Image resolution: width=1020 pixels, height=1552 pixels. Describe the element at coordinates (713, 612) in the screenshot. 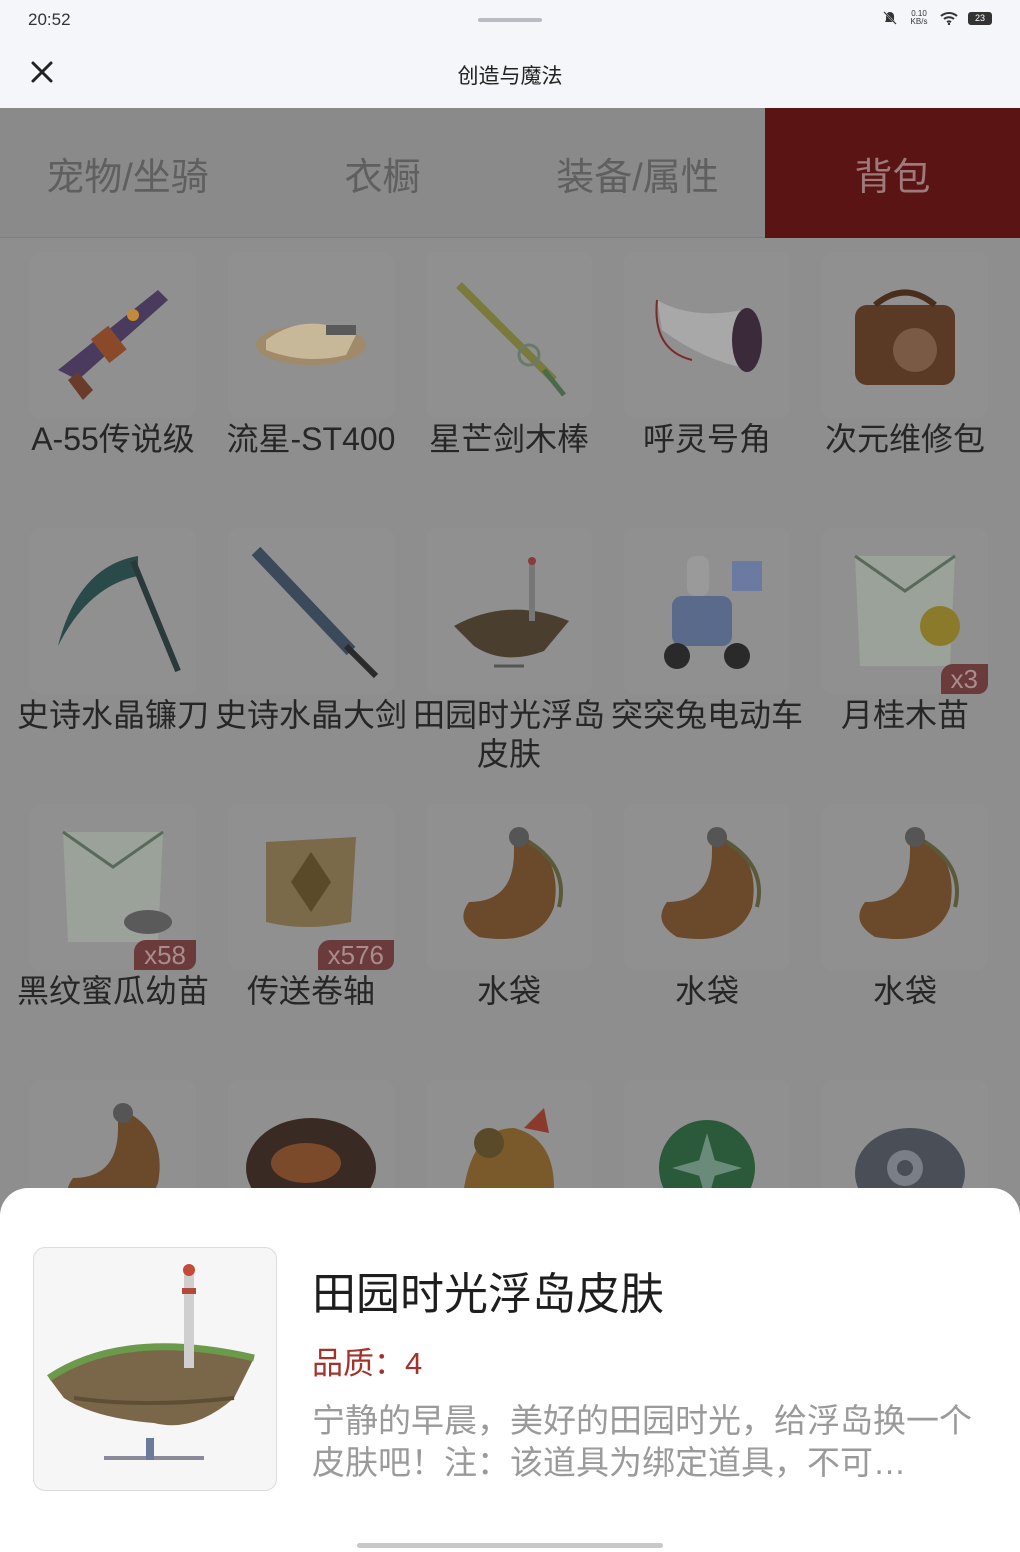

I see `scooter-icon` at that location.